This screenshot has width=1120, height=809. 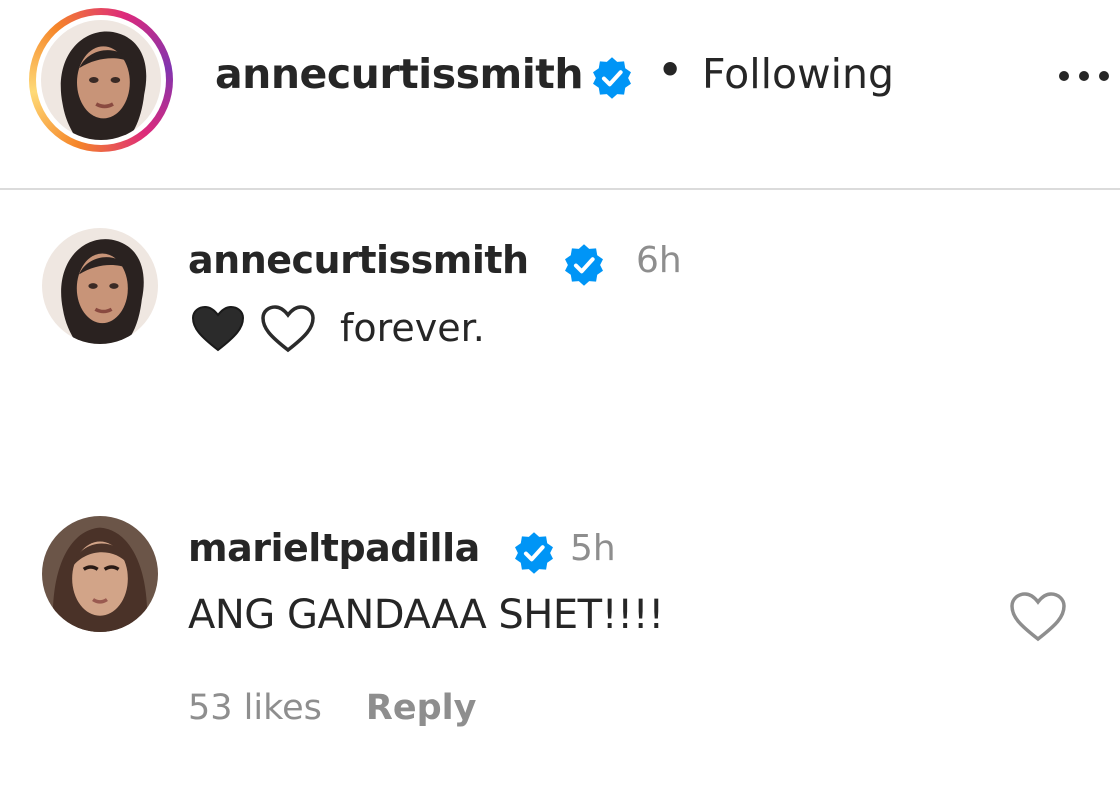 What do you see at coordinates (412, 328) in the screenshot?
I see `comment-text: forever.` at bounding box center [412, 328].